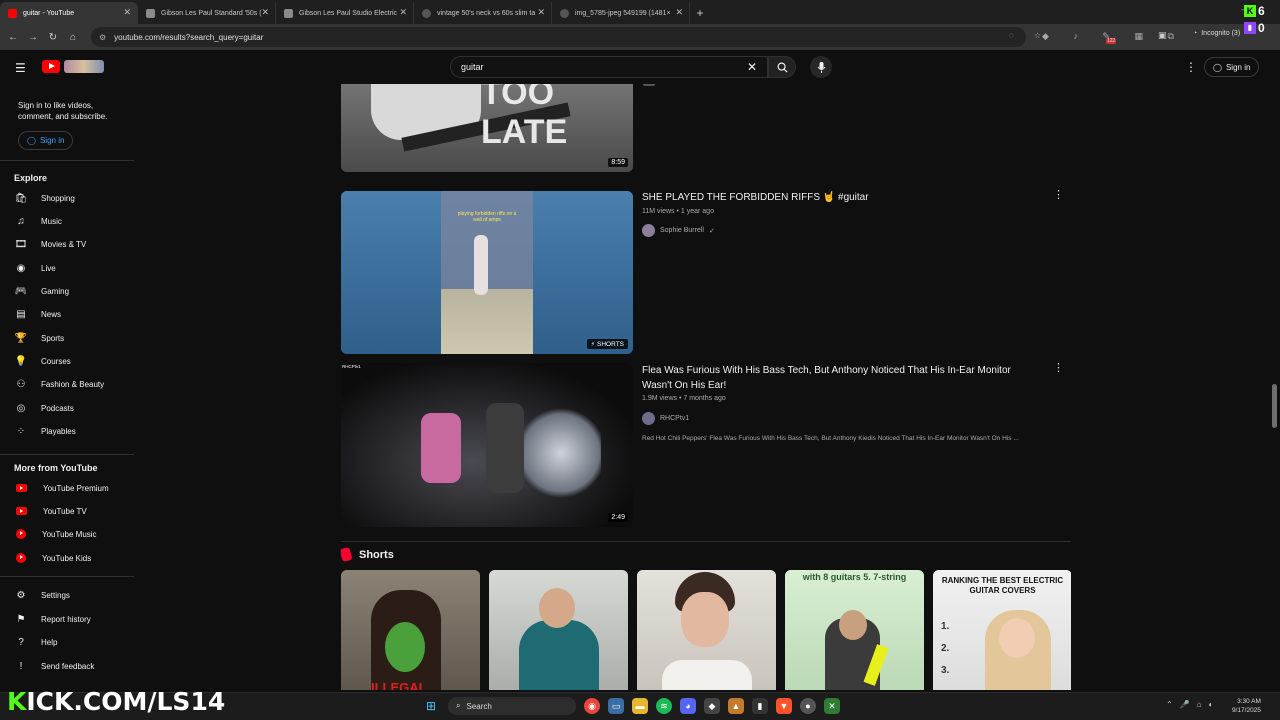 The width and height of the screenshot is (1280, 720). What do you see at coordinates (1191, 67) in the screenshot?
I see `more-options-icon: ⋮` at bounding box center [1191, 67].